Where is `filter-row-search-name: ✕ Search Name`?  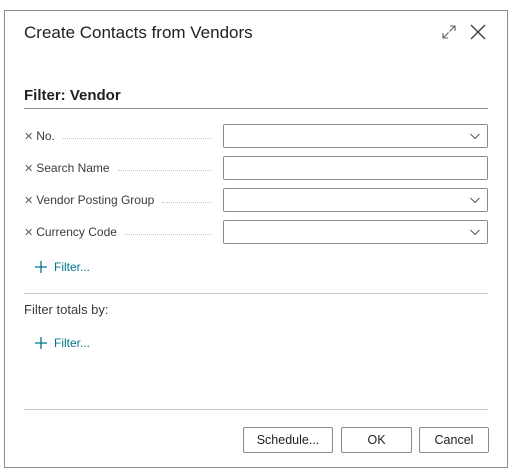 filter-row-search-name: ✕ Search Name is located at coordinates (256, 168).